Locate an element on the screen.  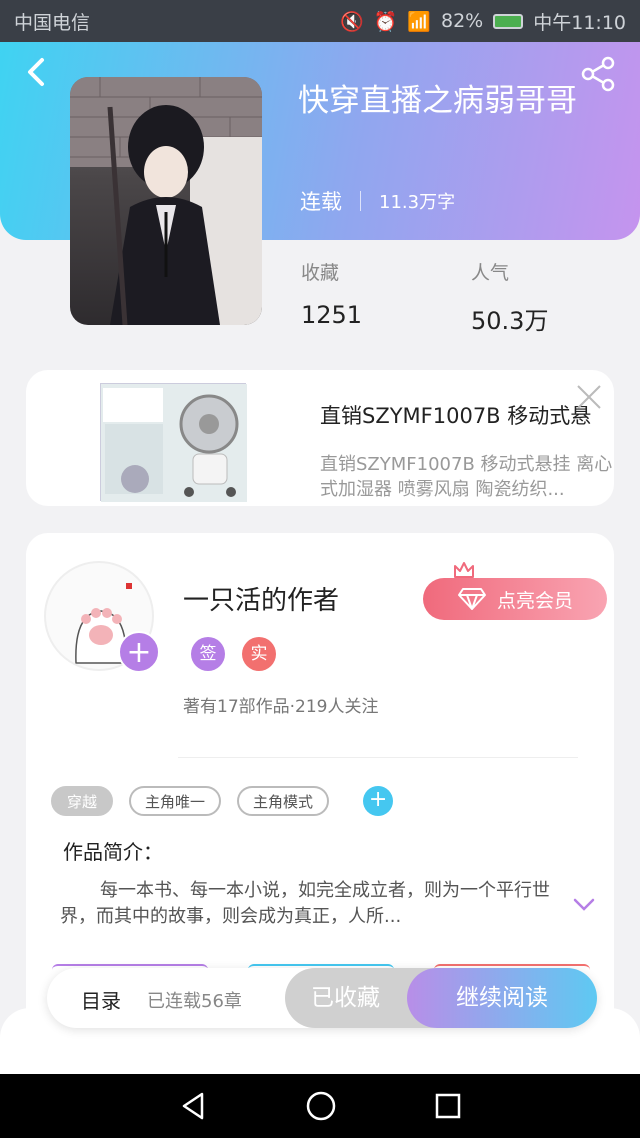
follow-button: + is located at coordinates (139, 652).